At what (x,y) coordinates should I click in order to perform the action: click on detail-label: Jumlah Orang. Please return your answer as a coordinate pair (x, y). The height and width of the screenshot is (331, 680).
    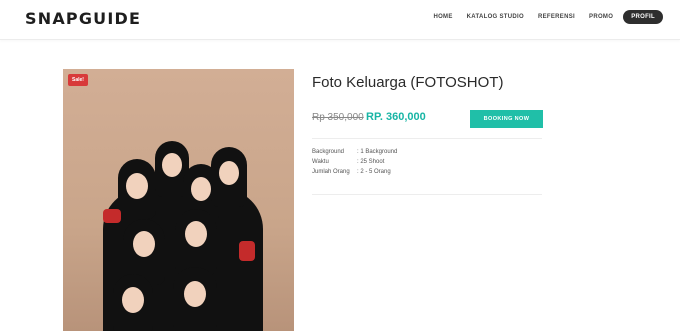
    Looking at the image, I should click on (331, 172).